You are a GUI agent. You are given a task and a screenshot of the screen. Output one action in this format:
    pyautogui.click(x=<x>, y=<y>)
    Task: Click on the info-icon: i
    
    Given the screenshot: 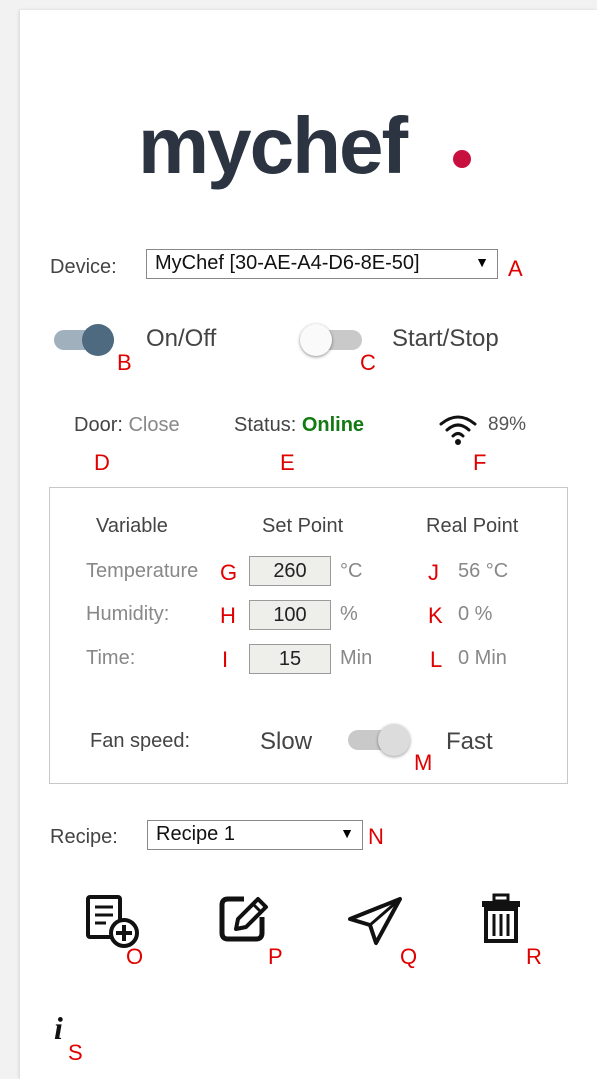 What is the action you would take?
    pyautogui.click(x=58, y=1028)
    